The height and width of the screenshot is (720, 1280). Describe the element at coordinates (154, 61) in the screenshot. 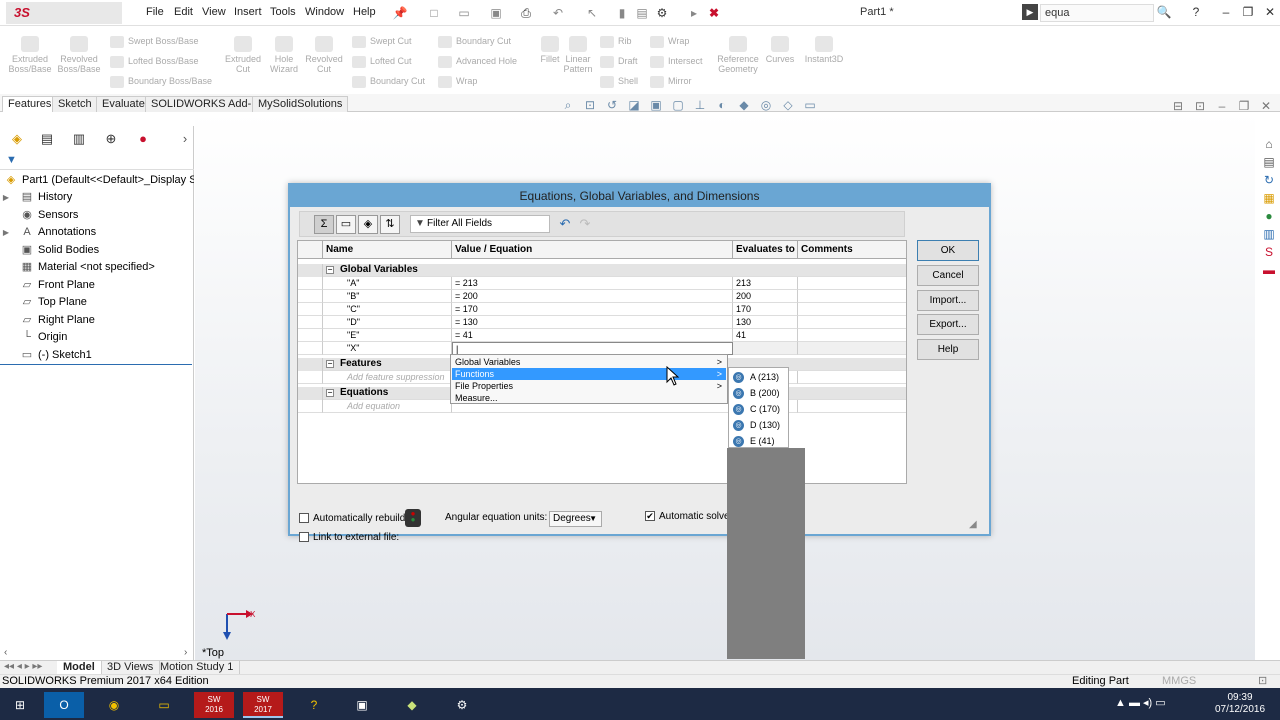

I see `lofted-boss-button: Lofted Boss/Base` at that location.